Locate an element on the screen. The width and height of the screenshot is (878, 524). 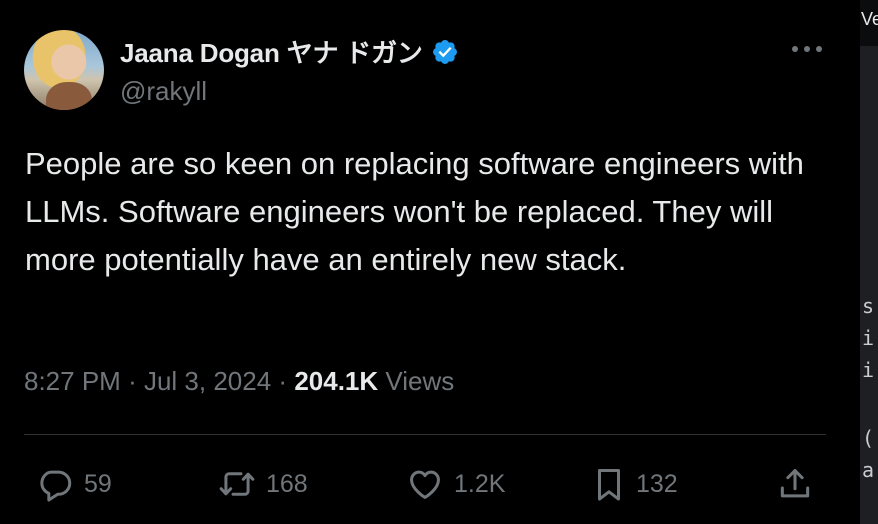
tweet-meta: 8:27 PM · Jul 3, 2024 · 204.1K Views is located at coordinates (239, 381).